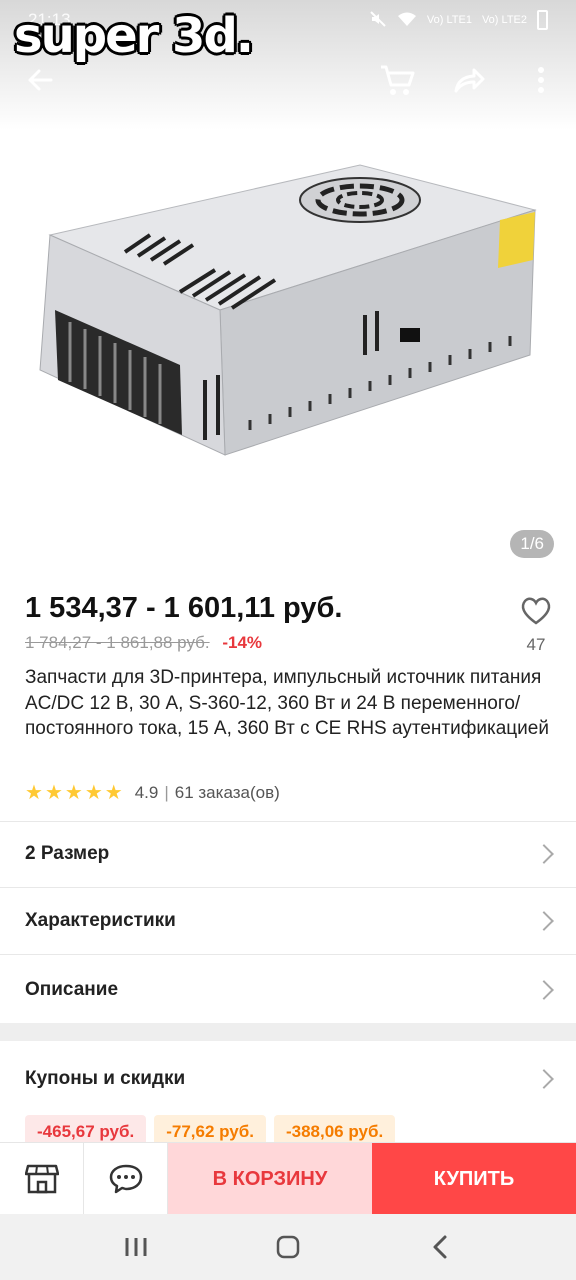  I want to click on more-vertical-icon, so click(541, 80).